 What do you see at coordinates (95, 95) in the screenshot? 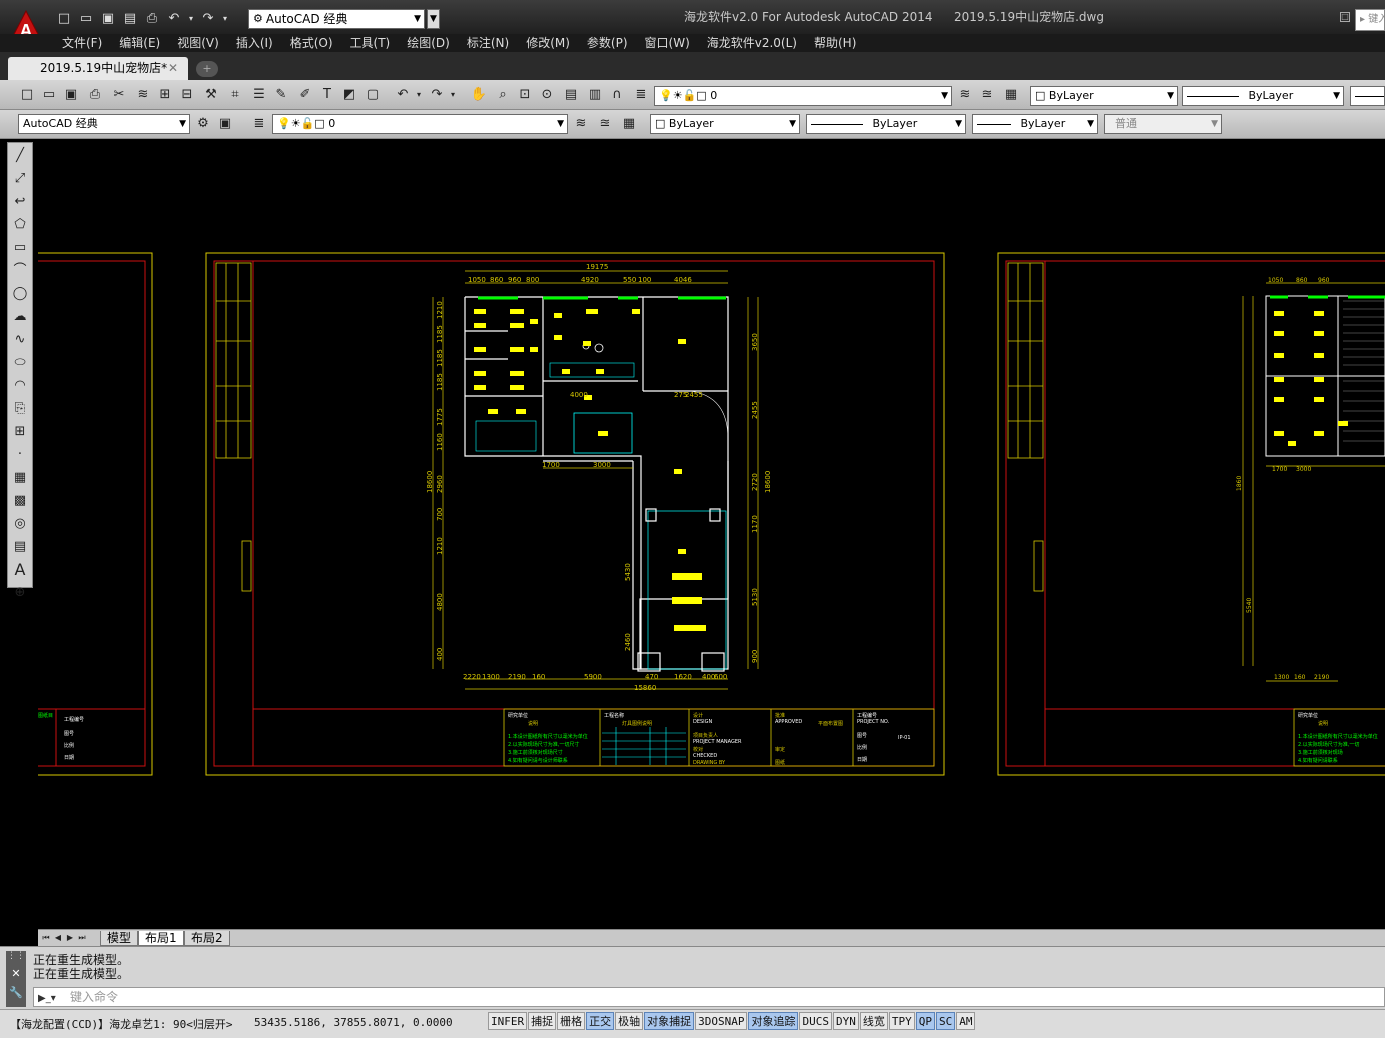
I see `plot-icon: ⎙` at bounding box center [95, 95].